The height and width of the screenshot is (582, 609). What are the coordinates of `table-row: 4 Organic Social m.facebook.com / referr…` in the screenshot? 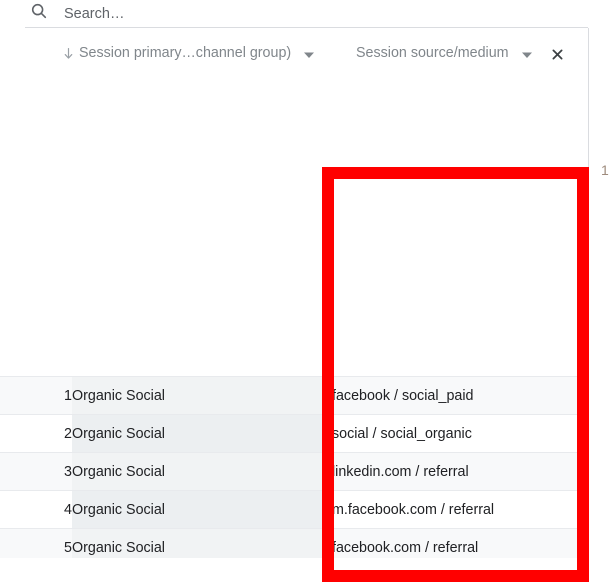 It's located at (294, 509).